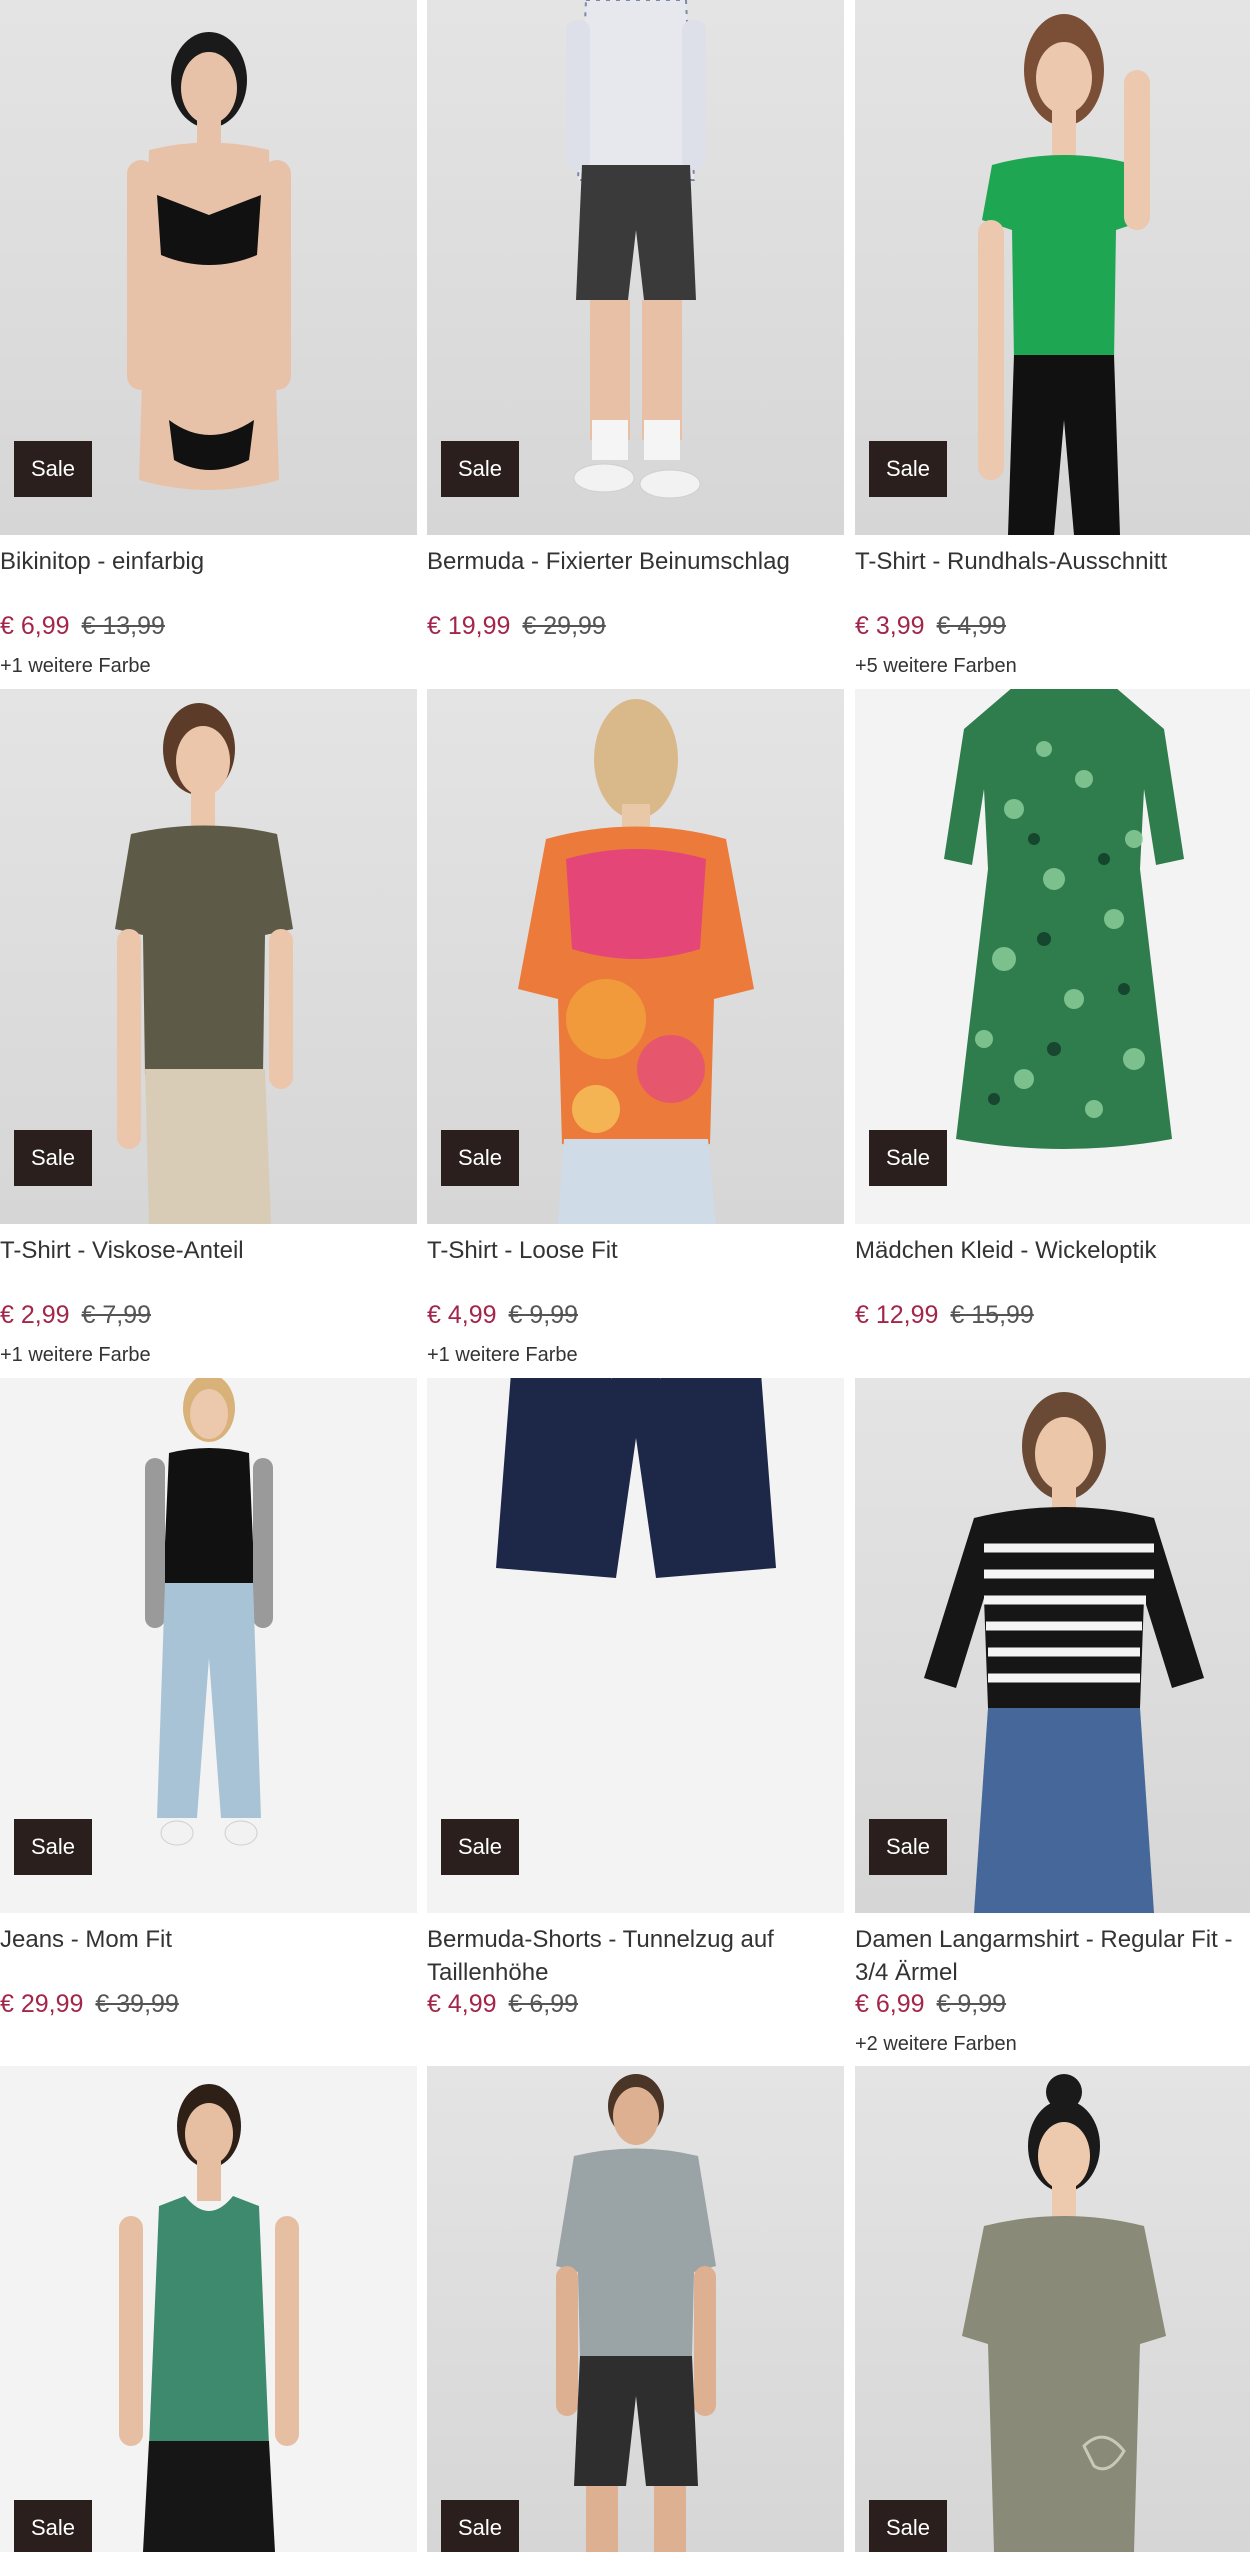 This screenshot has width=1250, height=2552. I want to click on current-price: € 19,99, so click(469, 626).